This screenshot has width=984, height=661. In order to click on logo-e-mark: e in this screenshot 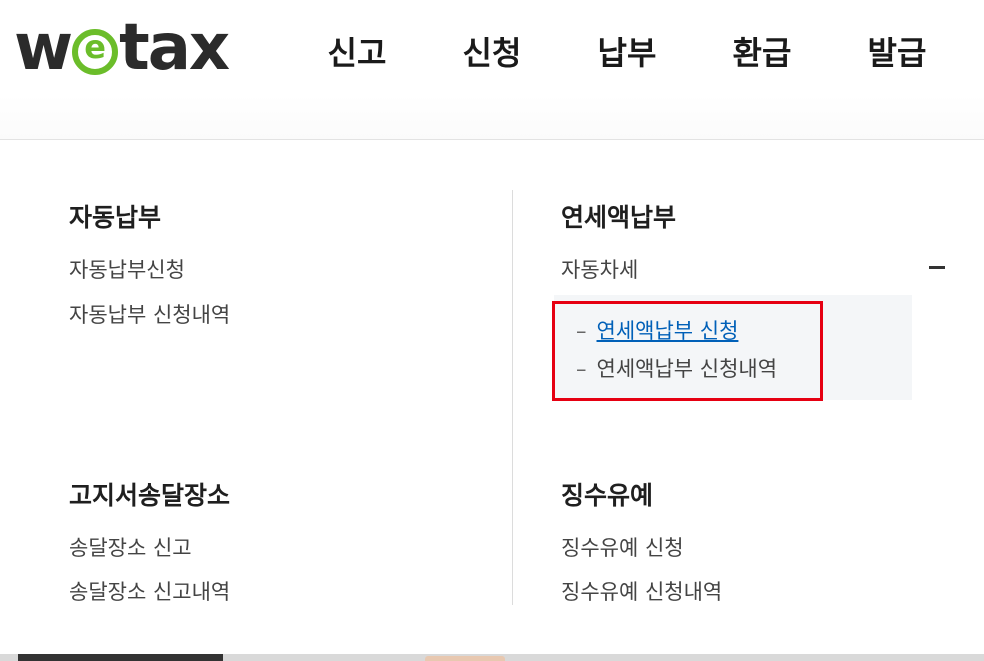, I will do `click(95, 51)`.